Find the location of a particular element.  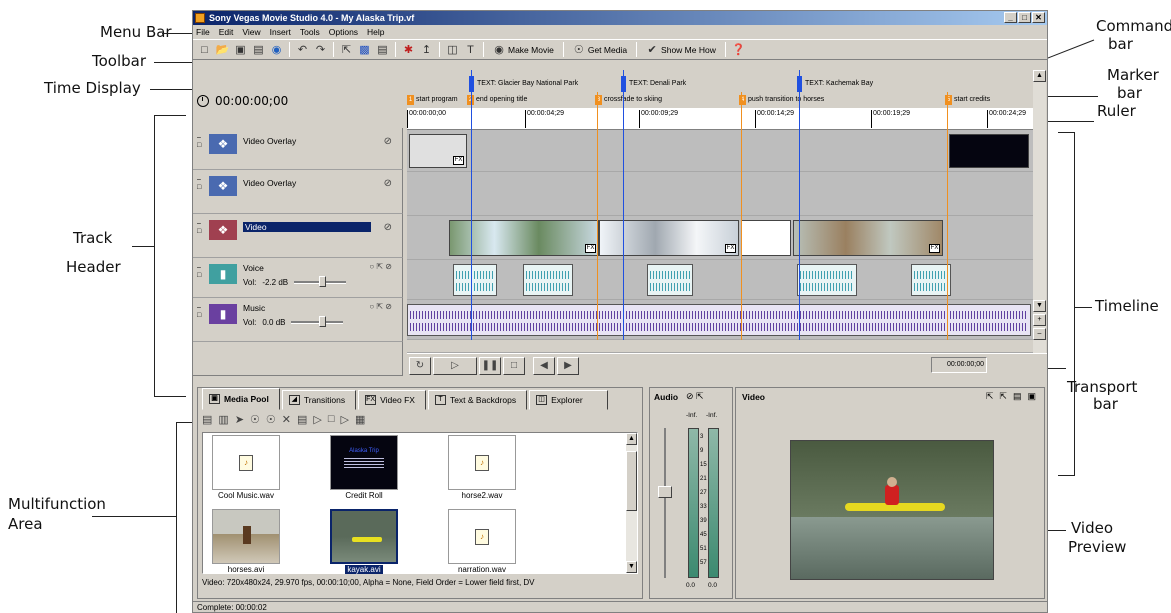

snapping-icon: ▤ is located at coordinates (382, 49).